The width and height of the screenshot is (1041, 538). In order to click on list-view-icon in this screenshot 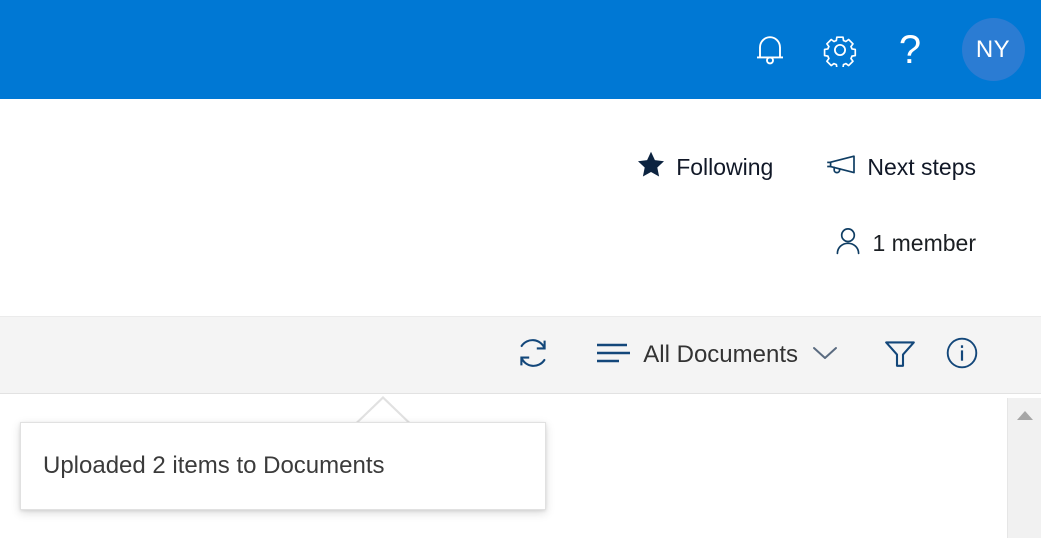, I will do `click(613, 355)`.